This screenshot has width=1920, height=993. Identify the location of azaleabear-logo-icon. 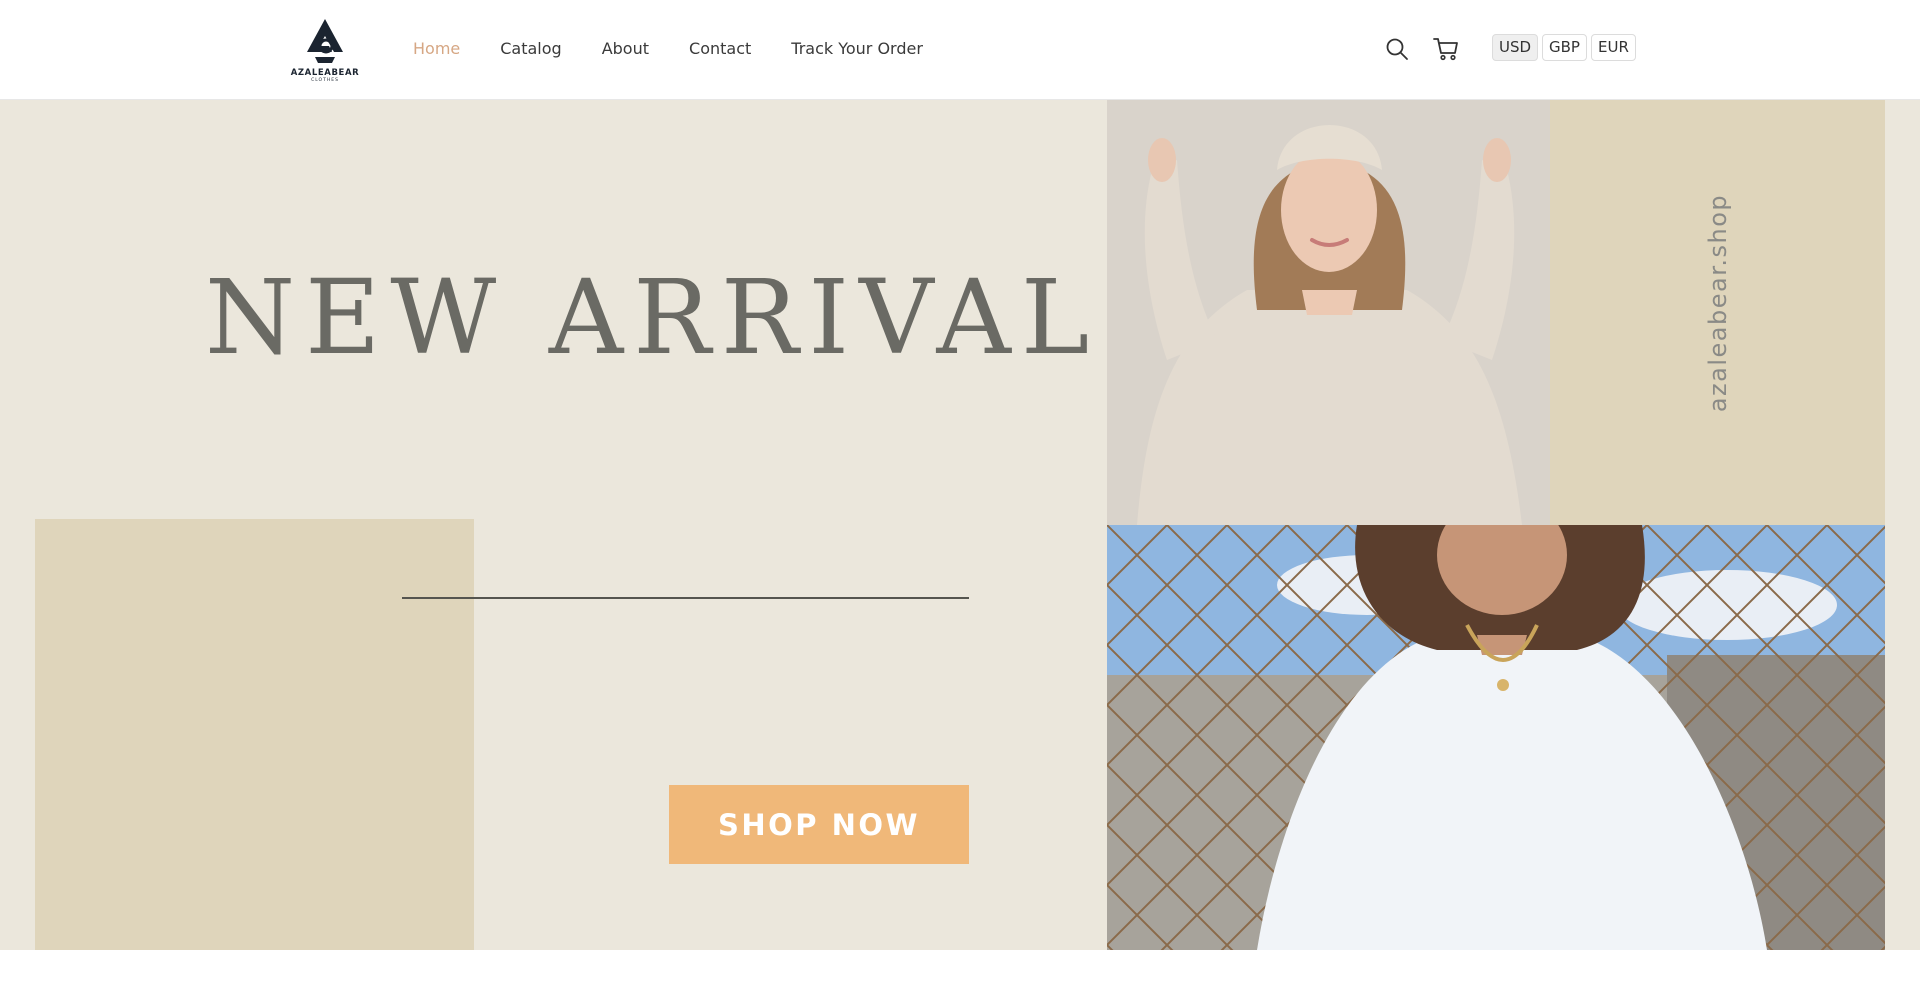
(325, 41).